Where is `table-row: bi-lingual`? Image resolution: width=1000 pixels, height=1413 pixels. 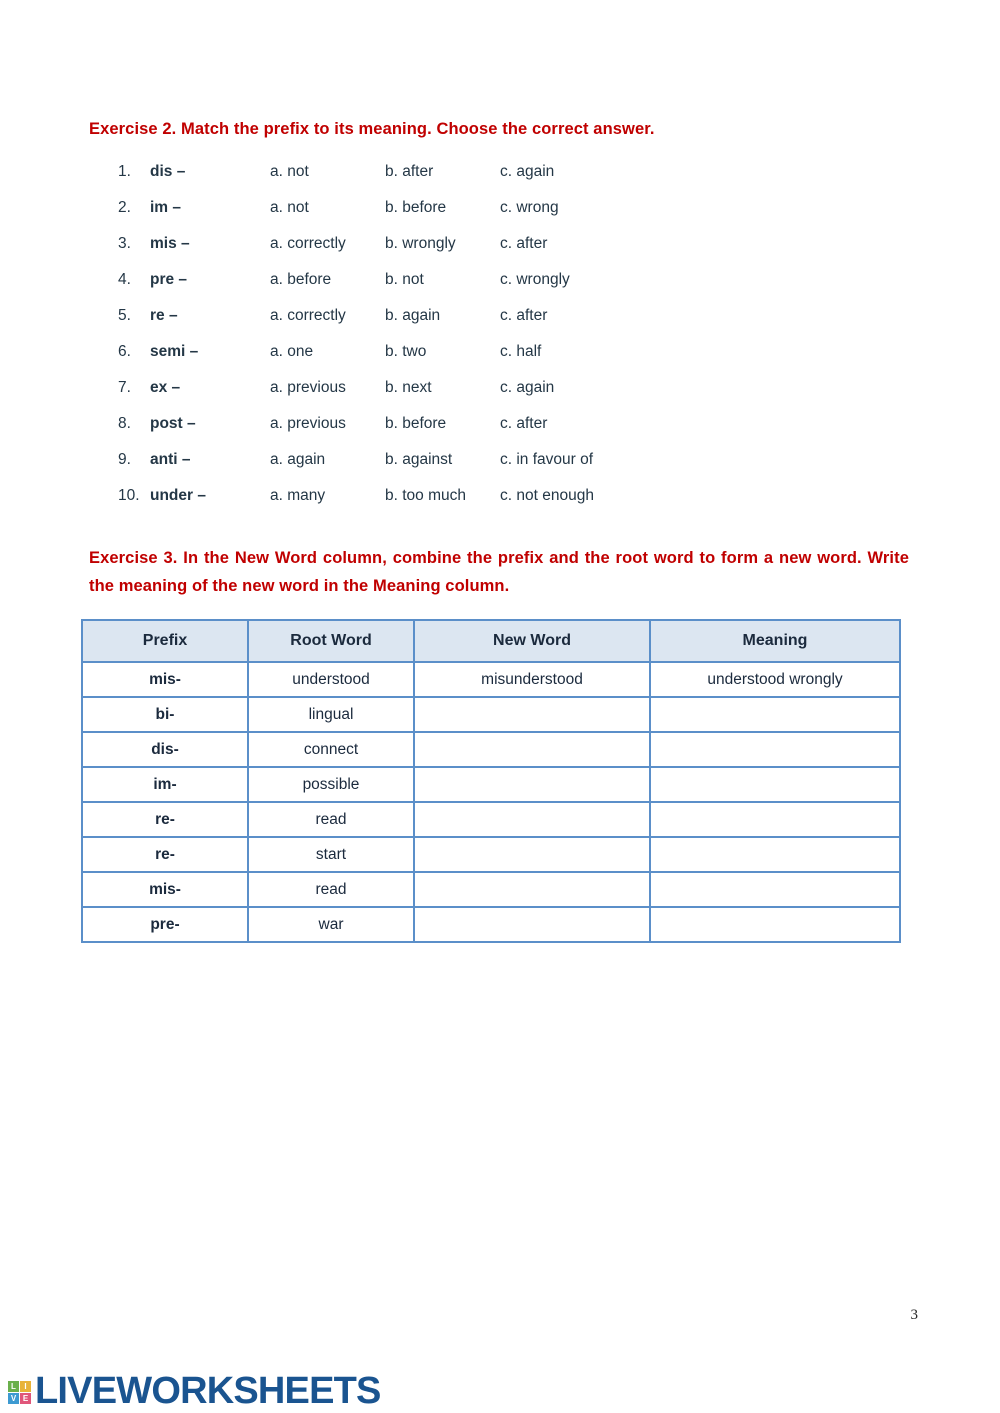 table-row: bi-lingual is located at coordinates (491, 714).